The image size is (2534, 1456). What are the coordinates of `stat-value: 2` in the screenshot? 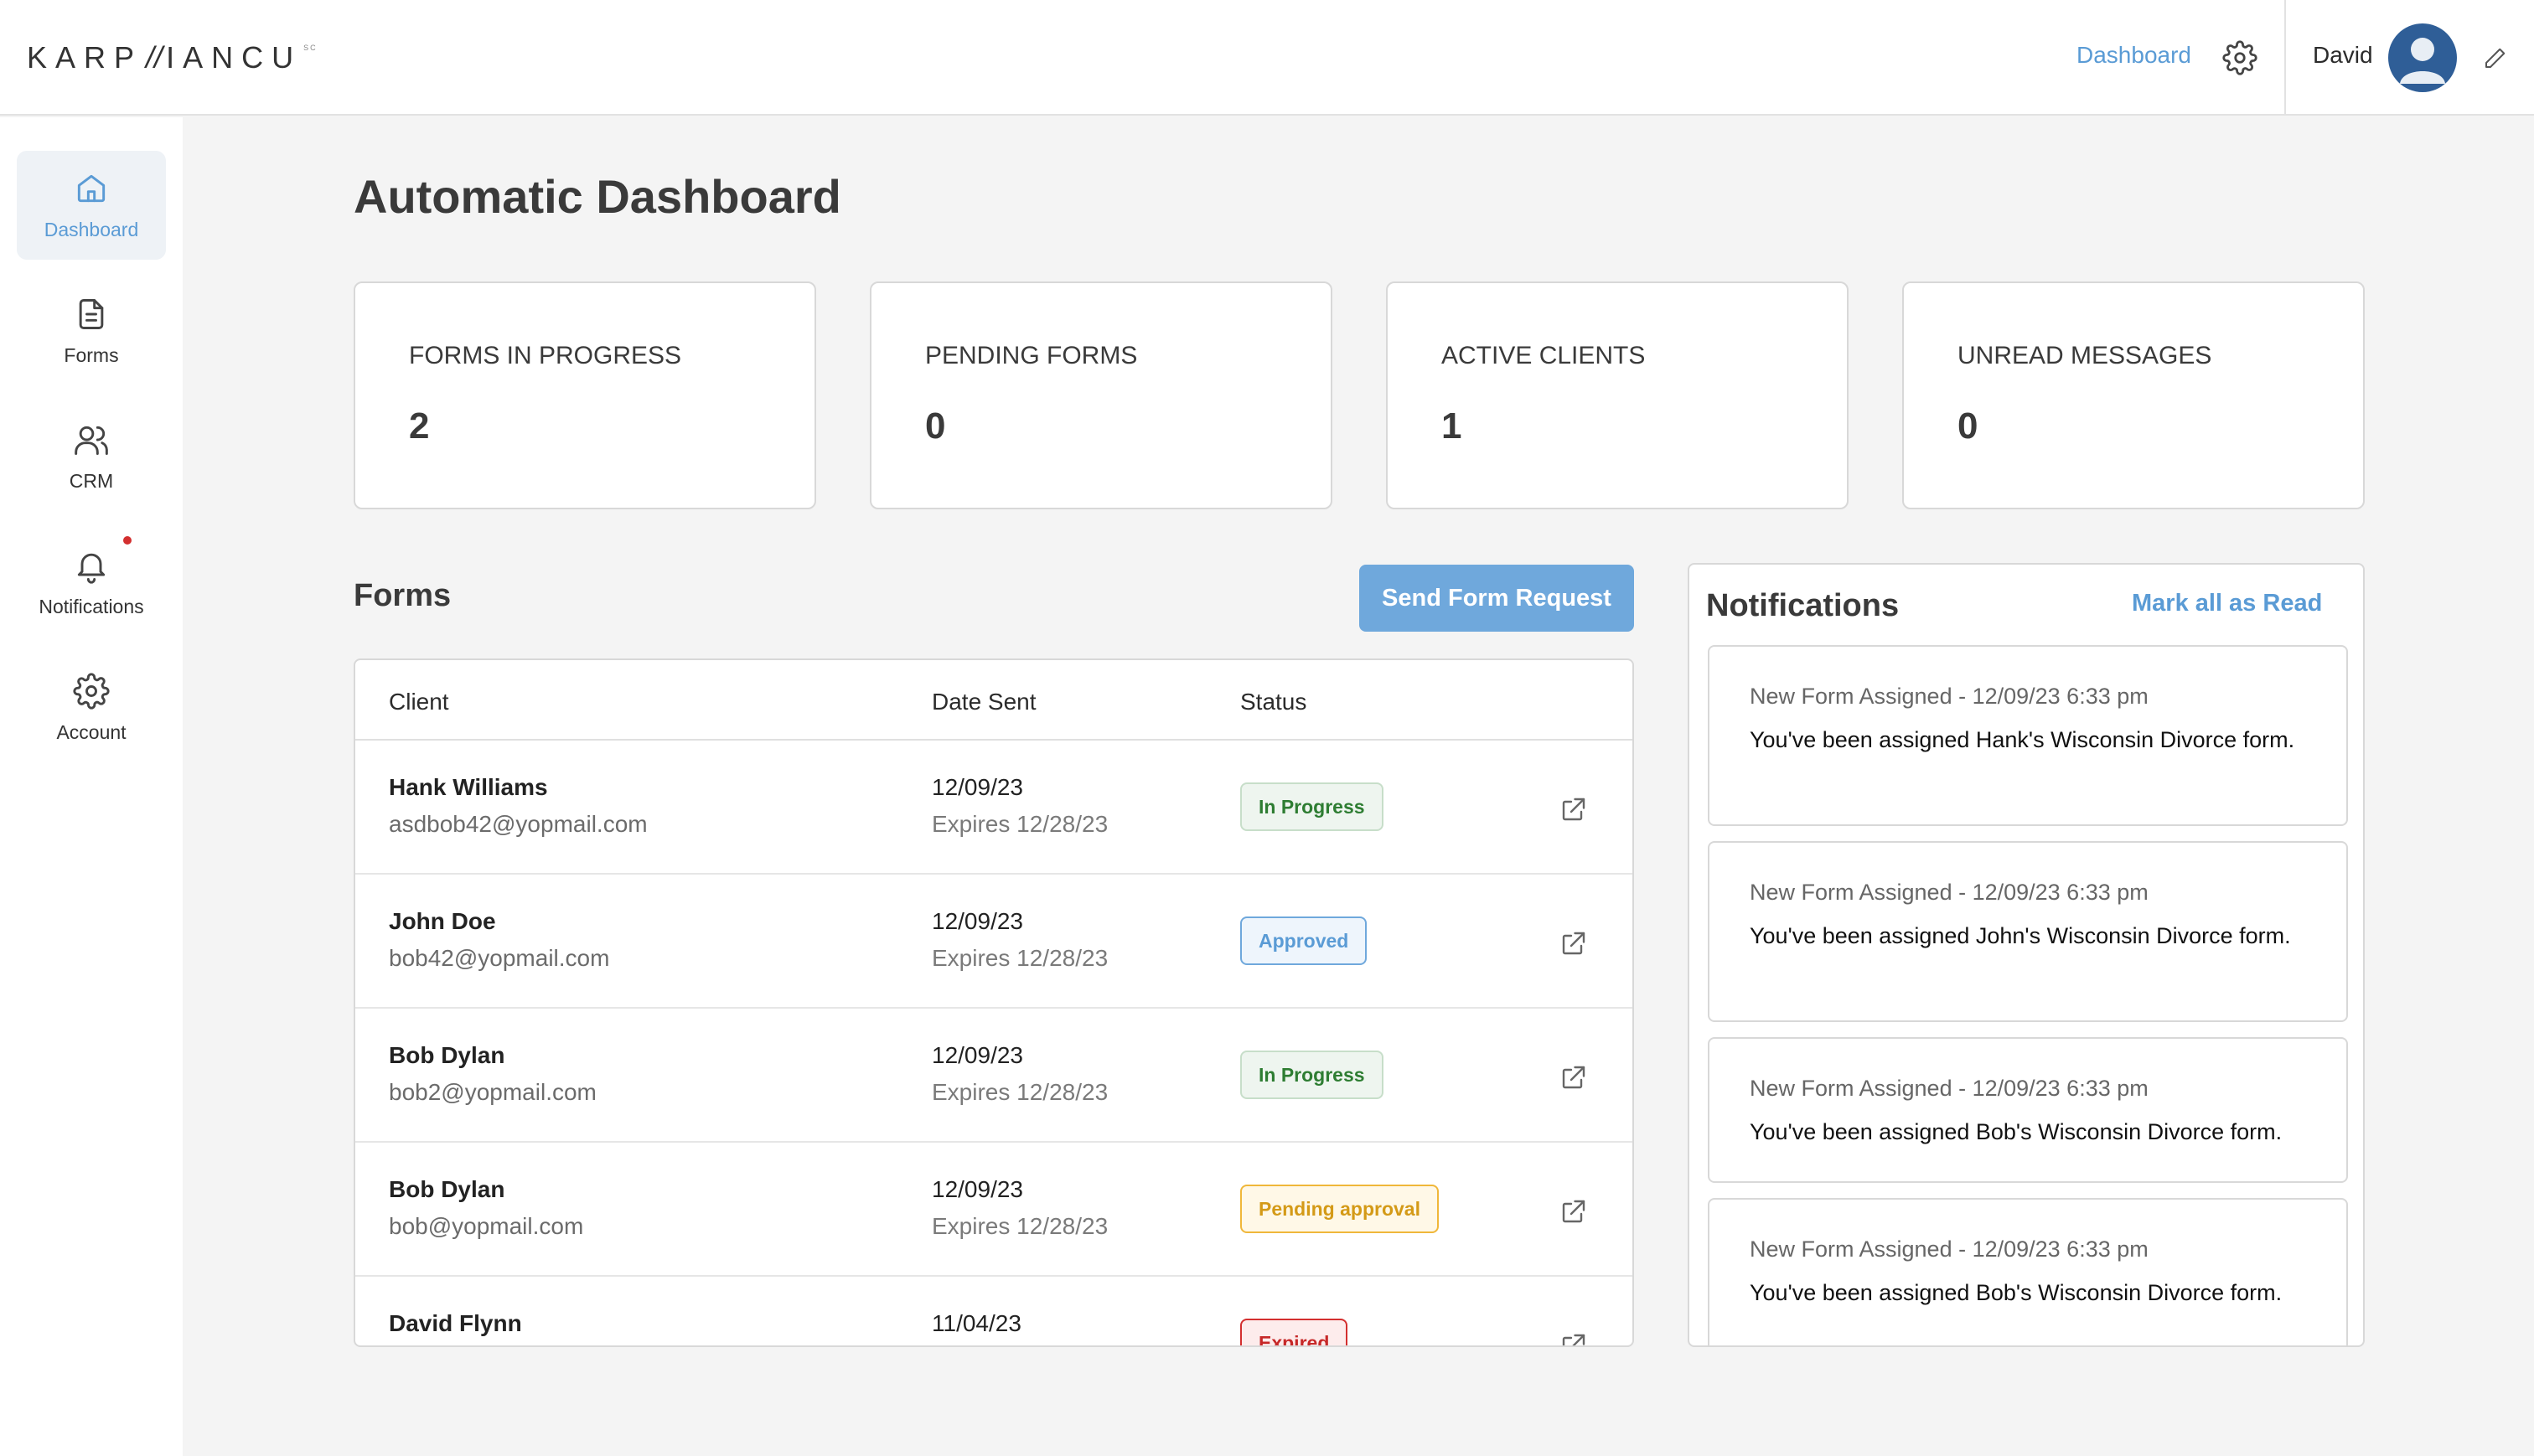 It's located at (419, 426).